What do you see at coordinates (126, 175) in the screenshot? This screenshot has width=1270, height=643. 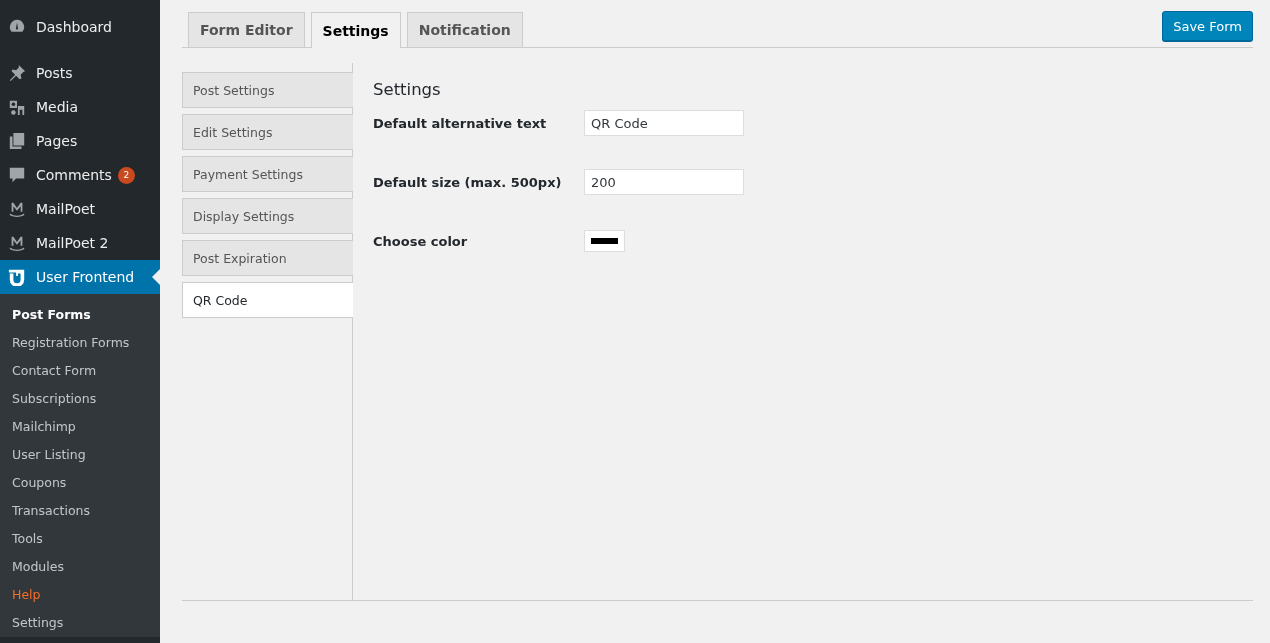 I see `count-badge: 2` at bounding box center [126, 175].